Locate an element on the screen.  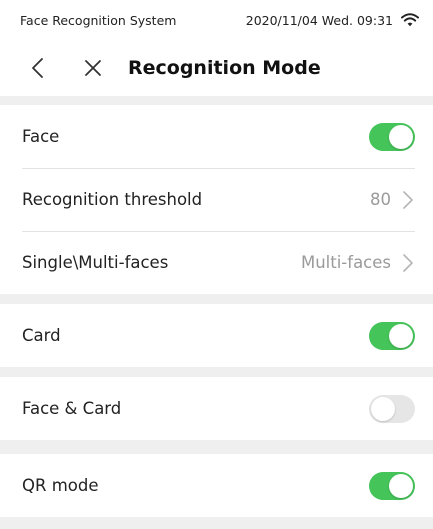
face-card-toggle is located at coordinates (392, 408).